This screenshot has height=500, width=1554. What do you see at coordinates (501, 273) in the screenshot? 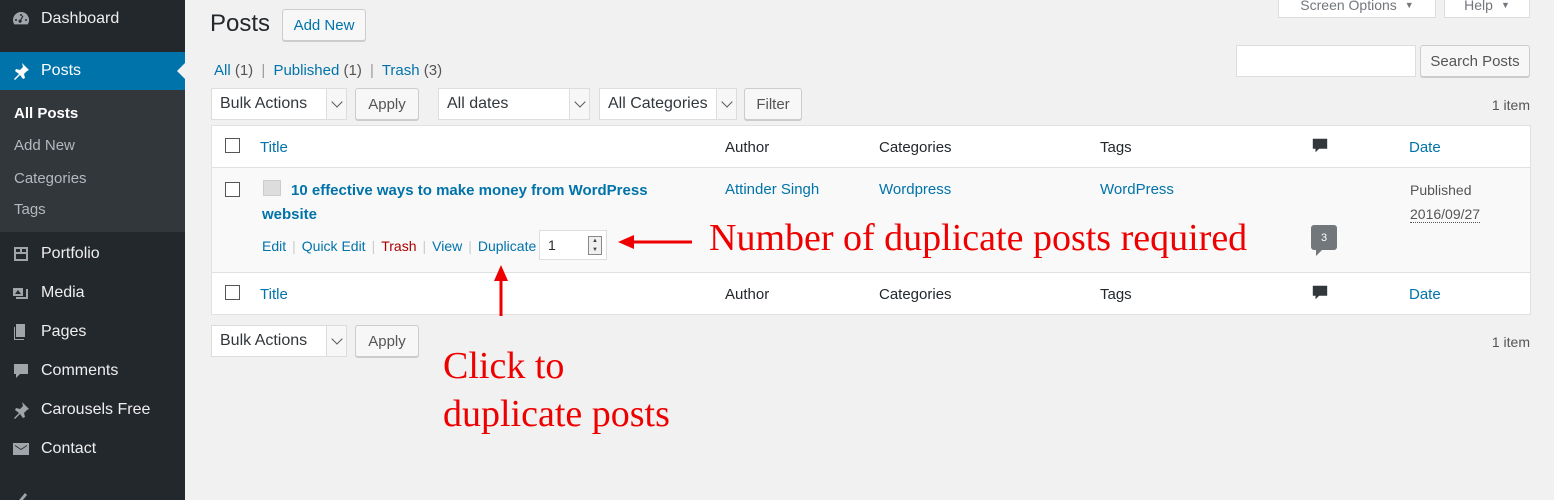
I see `arrowhead-up` at bounding box center [501, 273].